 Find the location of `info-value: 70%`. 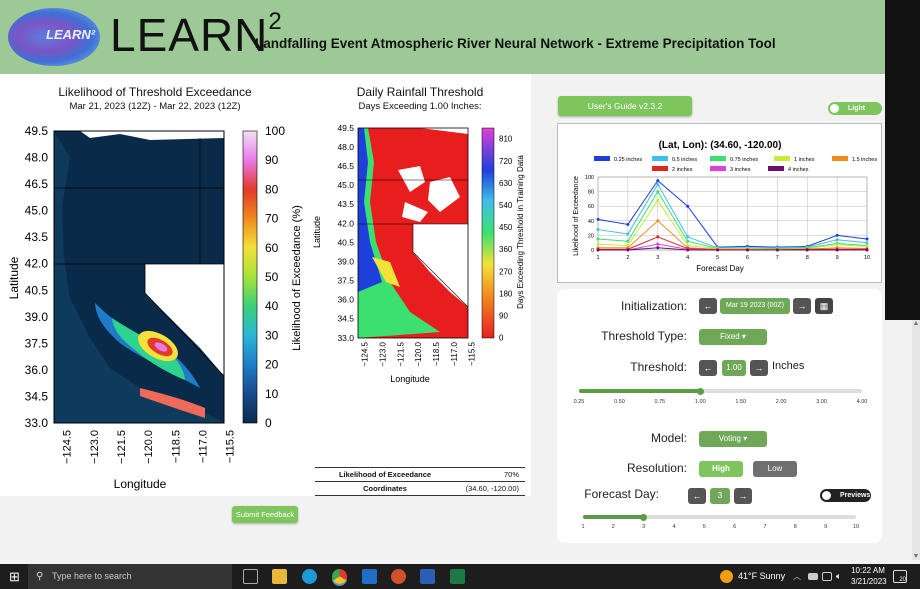

info-value: 70% is located at coordinates (511, 474).